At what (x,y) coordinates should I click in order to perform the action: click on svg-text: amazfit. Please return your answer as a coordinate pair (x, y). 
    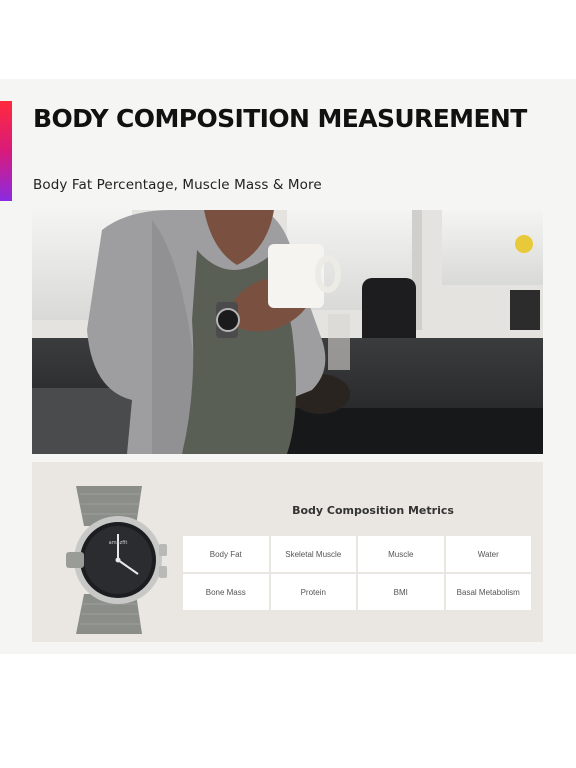
    Looking at the image, I should click on (118, 543).